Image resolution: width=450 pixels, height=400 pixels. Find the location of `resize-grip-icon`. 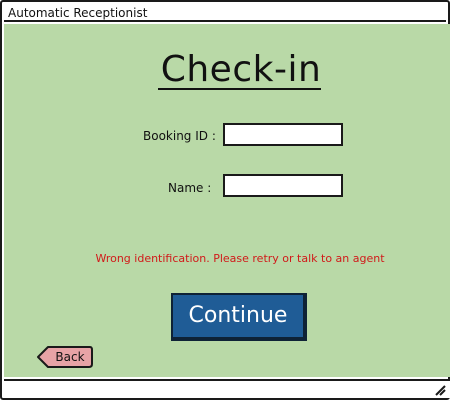

resize-grip-icon is located at coordinates (440, 390).